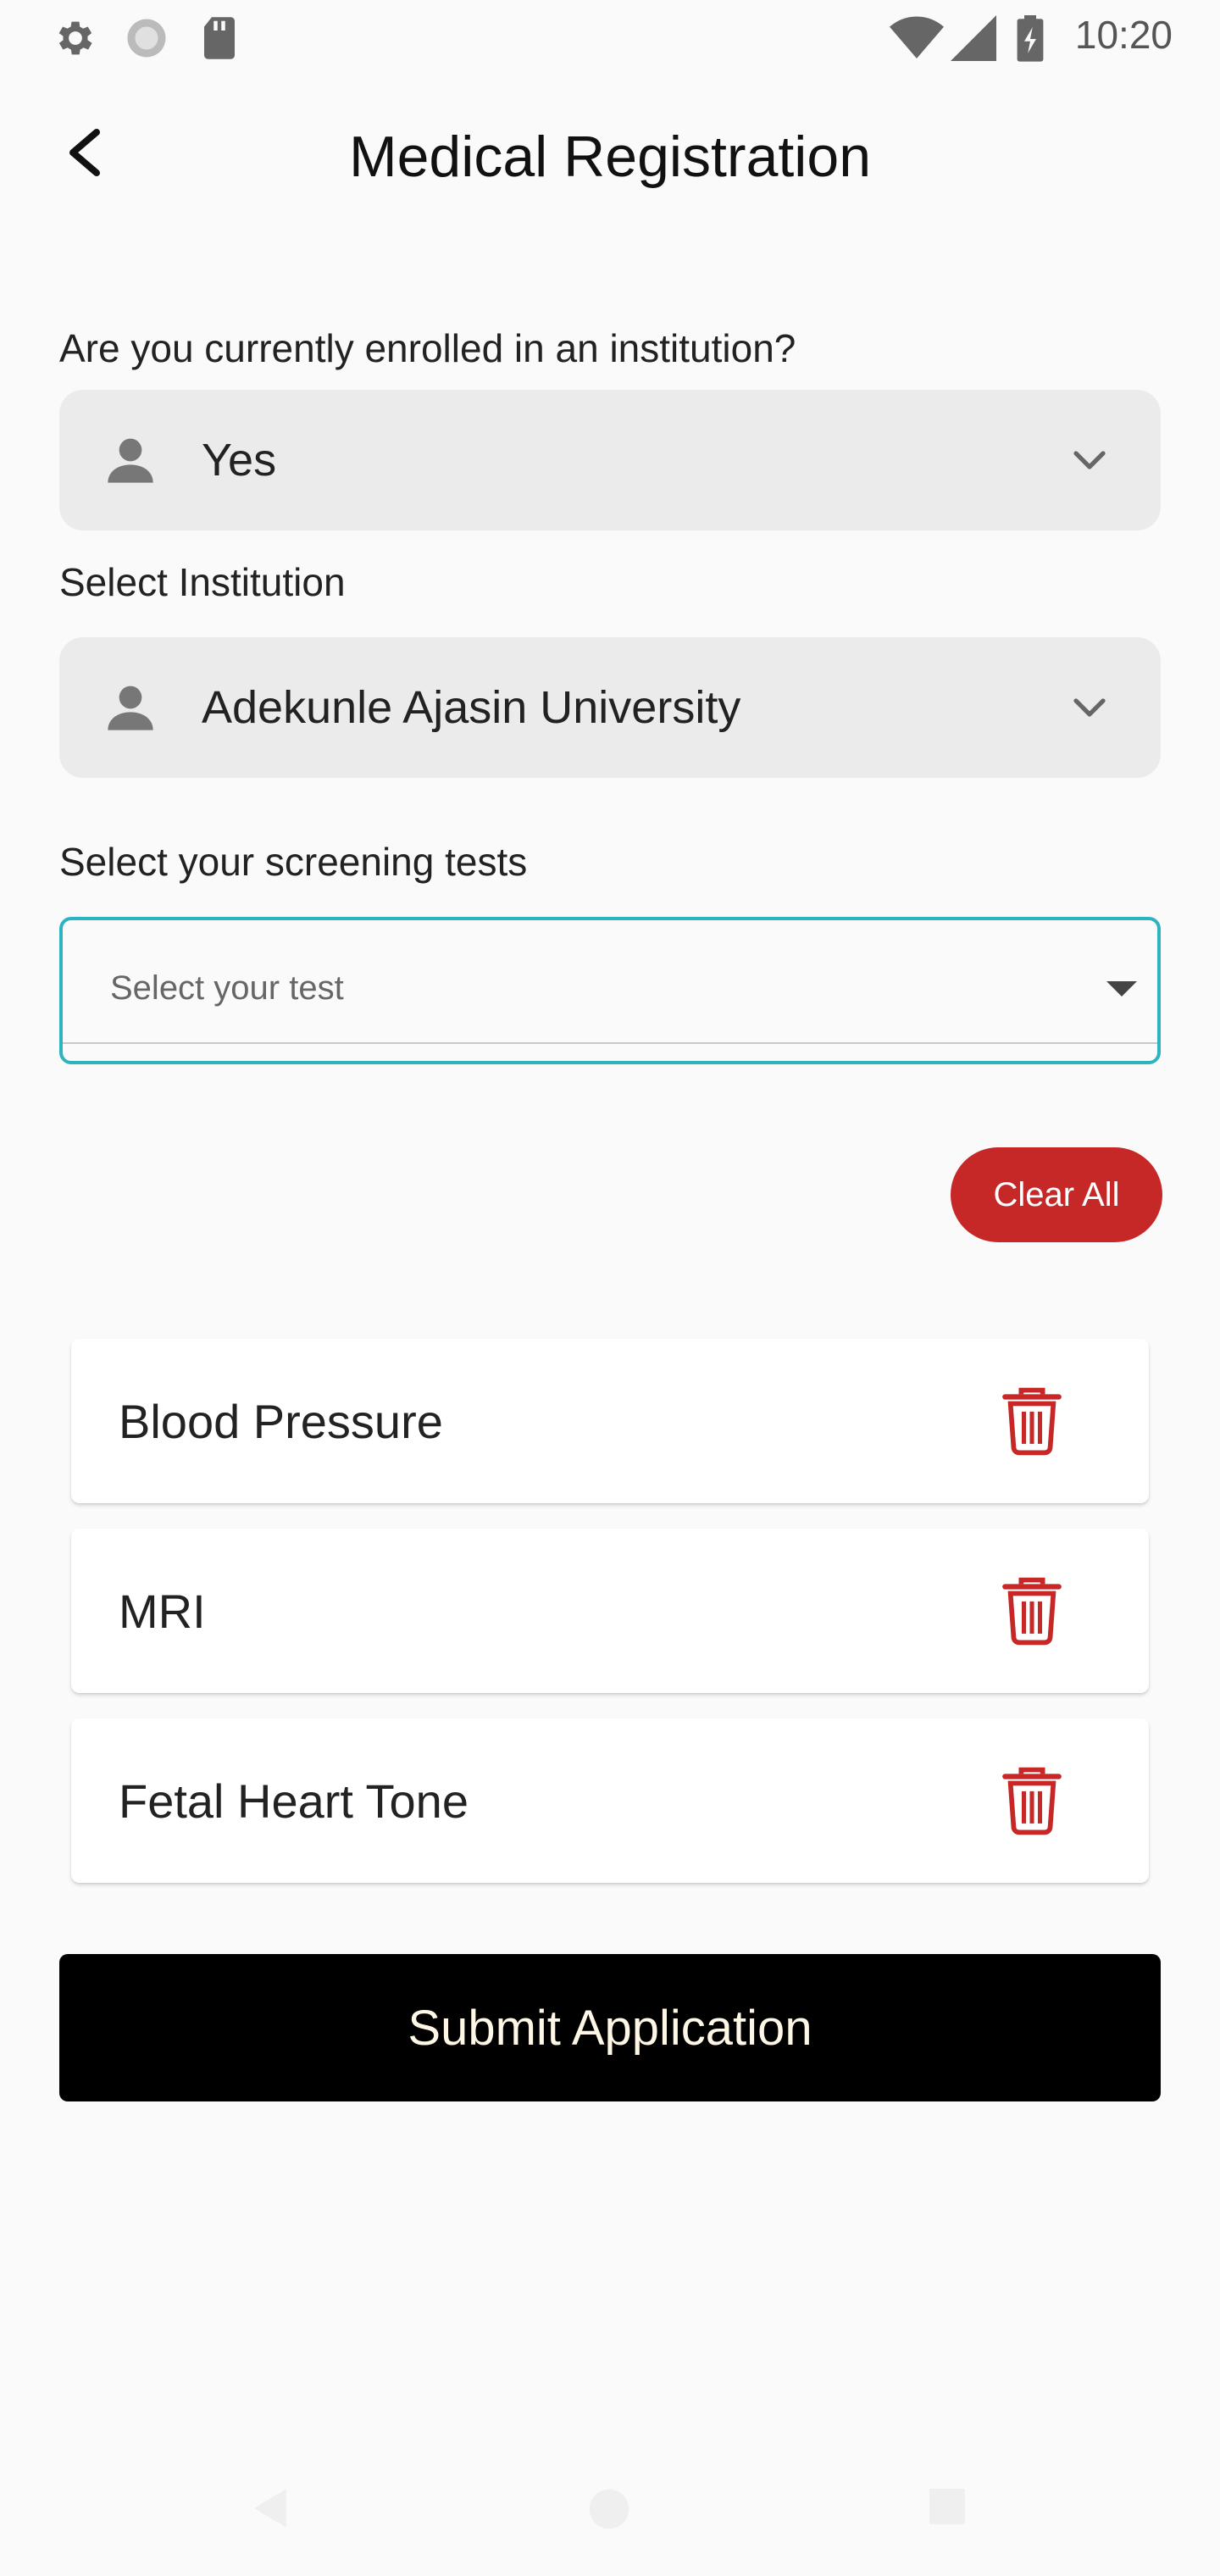  I want to click on nav-recents-icon, so click(947, 2506).